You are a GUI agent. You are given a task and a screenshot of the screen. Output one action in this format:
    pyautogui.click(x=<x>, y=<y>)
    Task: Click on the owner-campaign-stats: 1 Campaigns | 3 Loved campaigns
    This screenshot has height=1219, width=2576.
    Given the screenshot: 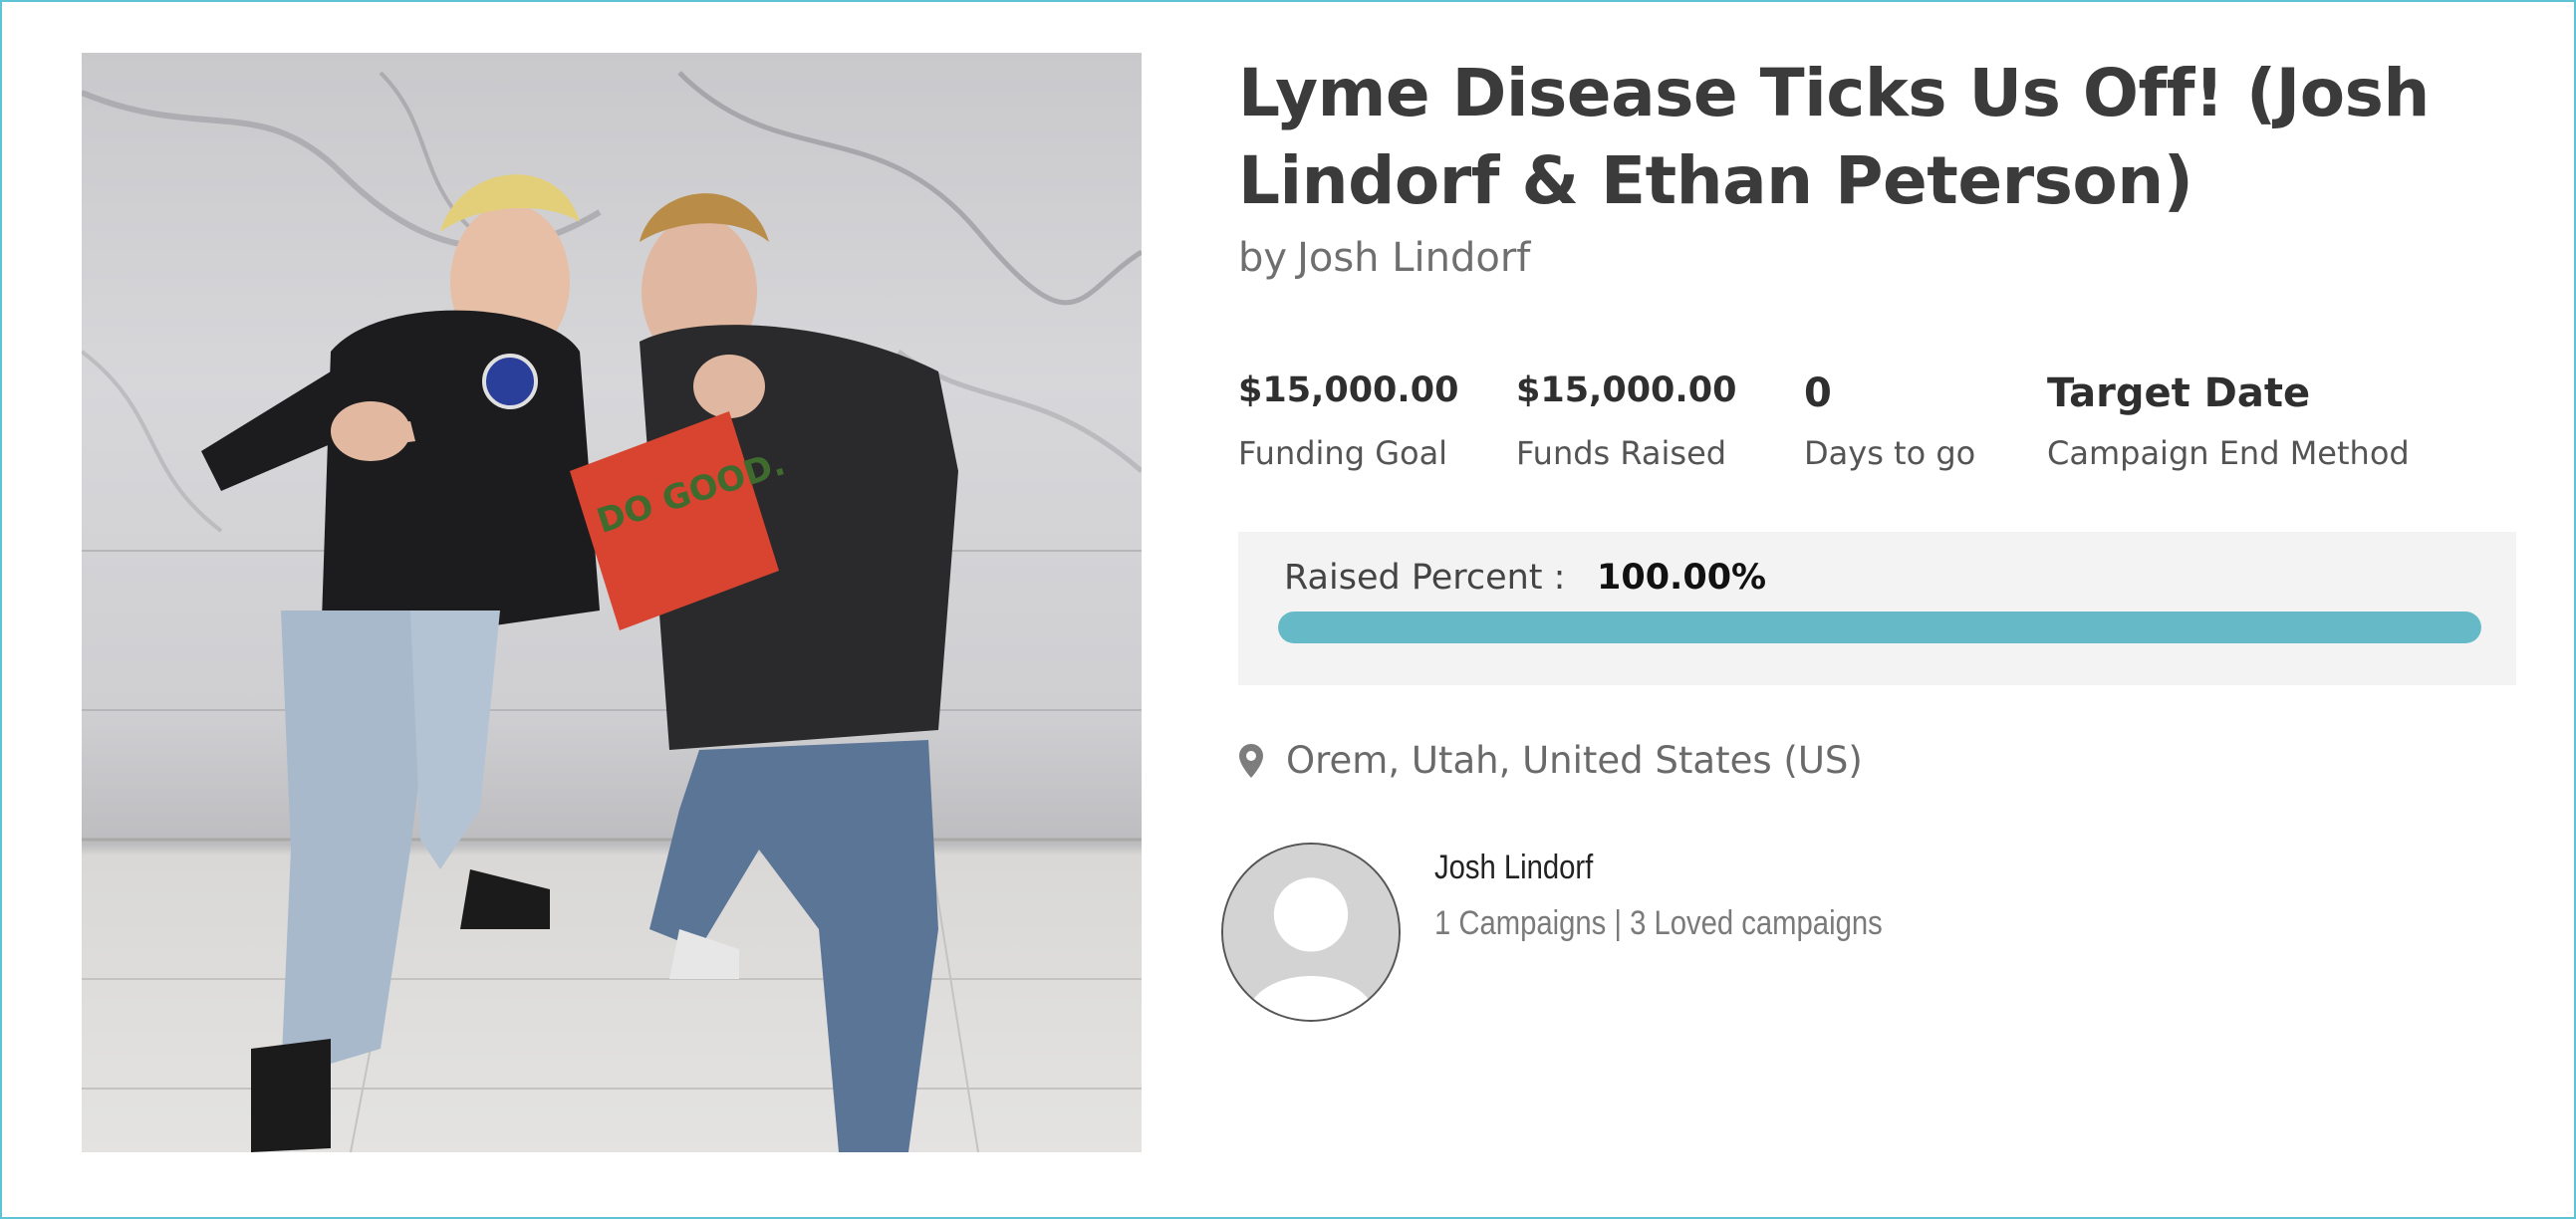 What is the action you would take?
    pyautogui.click(x=1658, y=923)
    